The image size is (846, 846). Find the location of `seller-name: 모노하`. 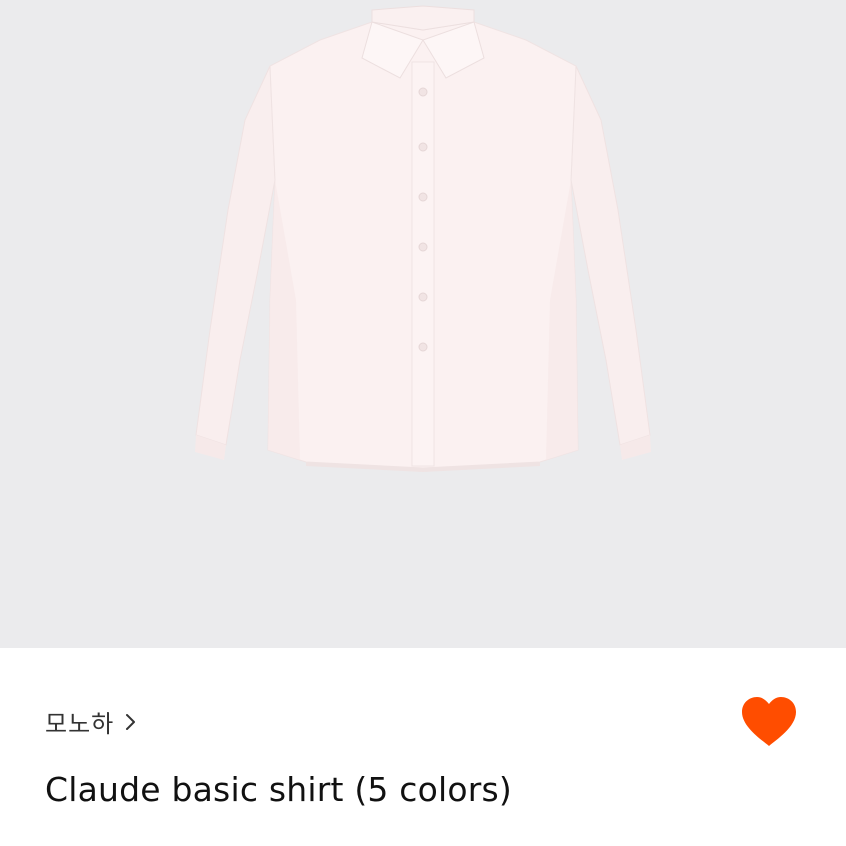

seller-name: 모노하 is located at coordinates (80, 724).